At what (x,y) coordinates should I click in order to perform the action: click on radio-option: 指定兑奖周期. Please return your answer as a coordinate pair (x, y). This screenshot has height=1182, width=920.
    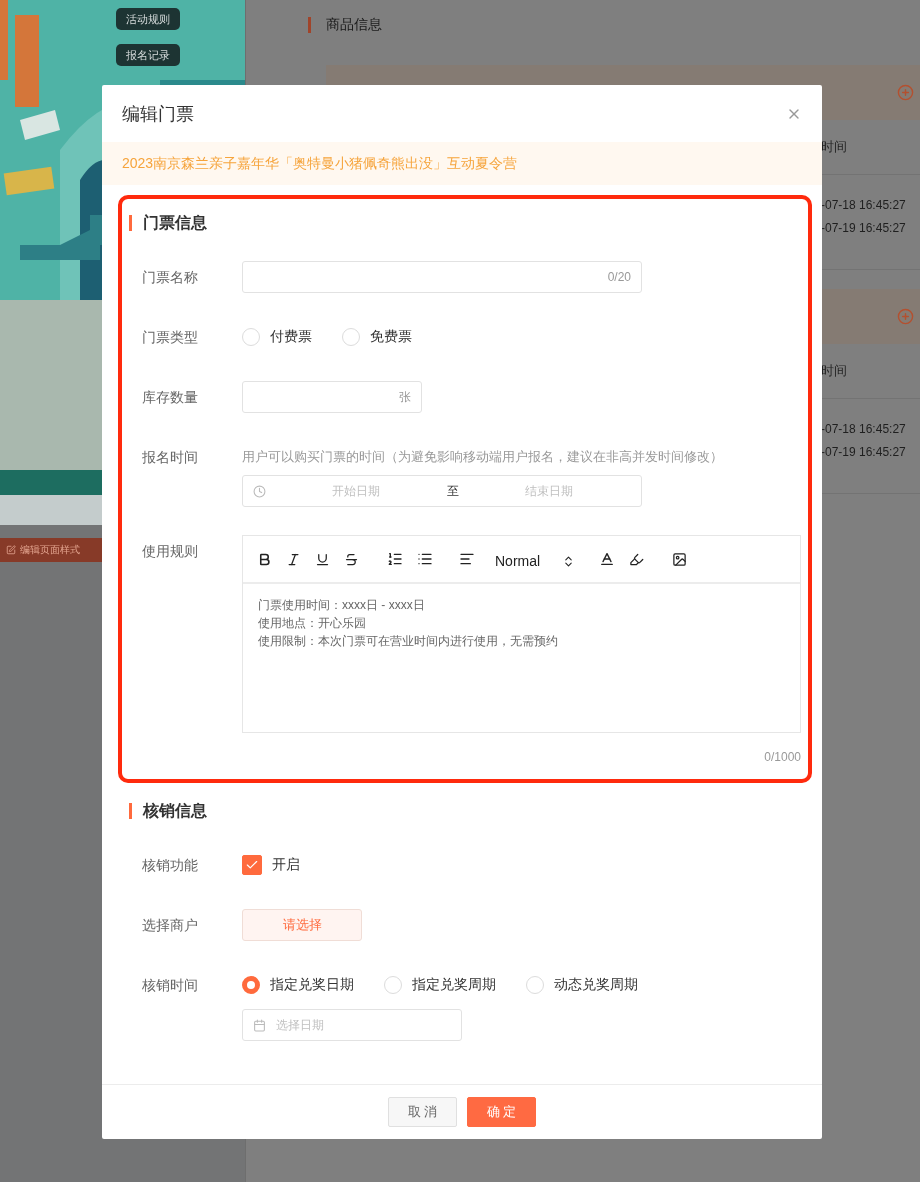
    Looking at the image, I should click on (440, 985).